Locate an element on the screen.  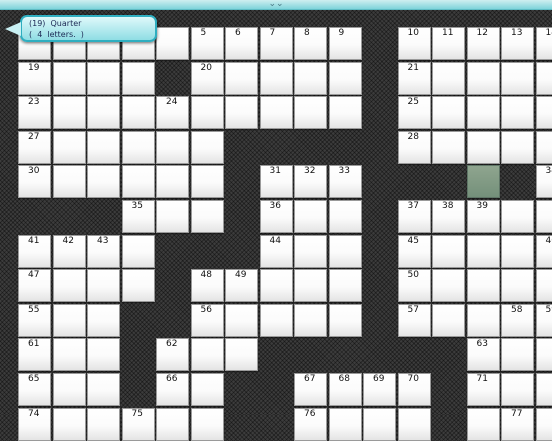
grid-cell: 58 is located at coordinates (517, 320).